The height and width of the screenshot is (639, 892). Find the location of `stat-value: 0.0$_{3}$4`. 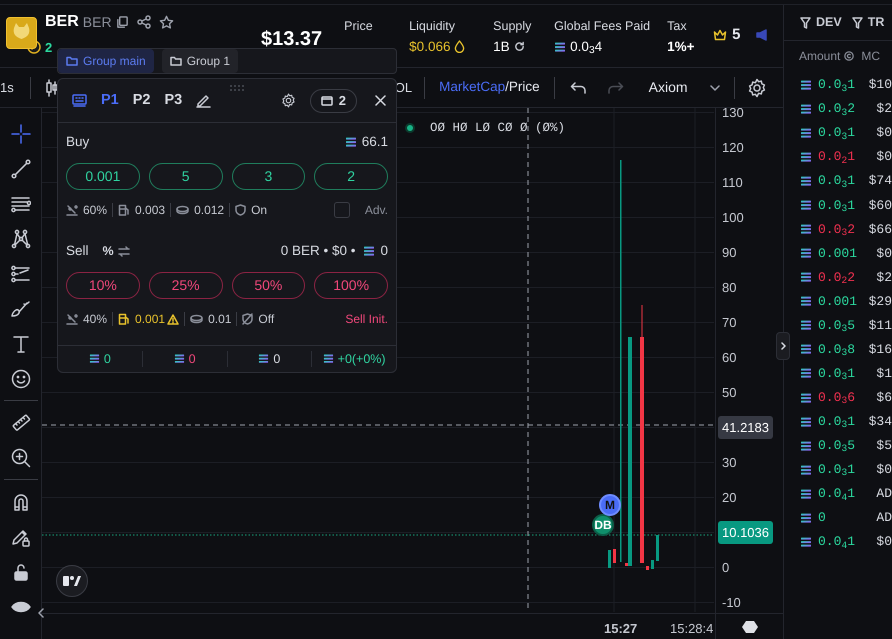

stat-value: 0.0$_{3}$4 is located at coordinates (586, 47).